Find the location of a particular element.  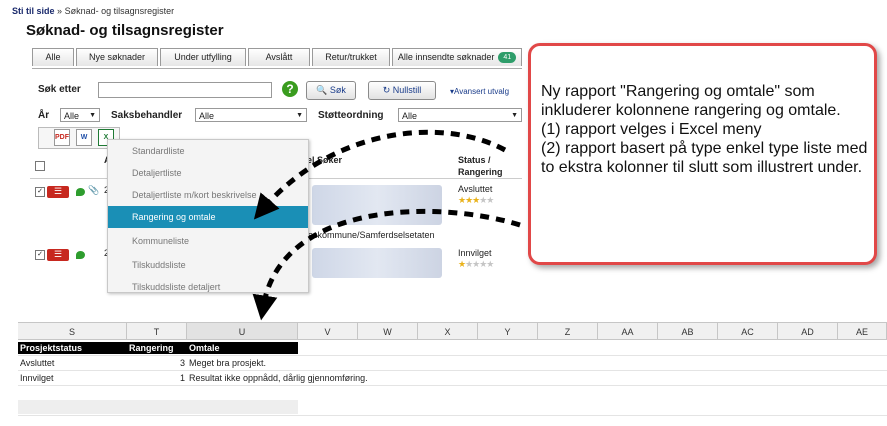

column-letter: V is located at coordinates (328, 331).